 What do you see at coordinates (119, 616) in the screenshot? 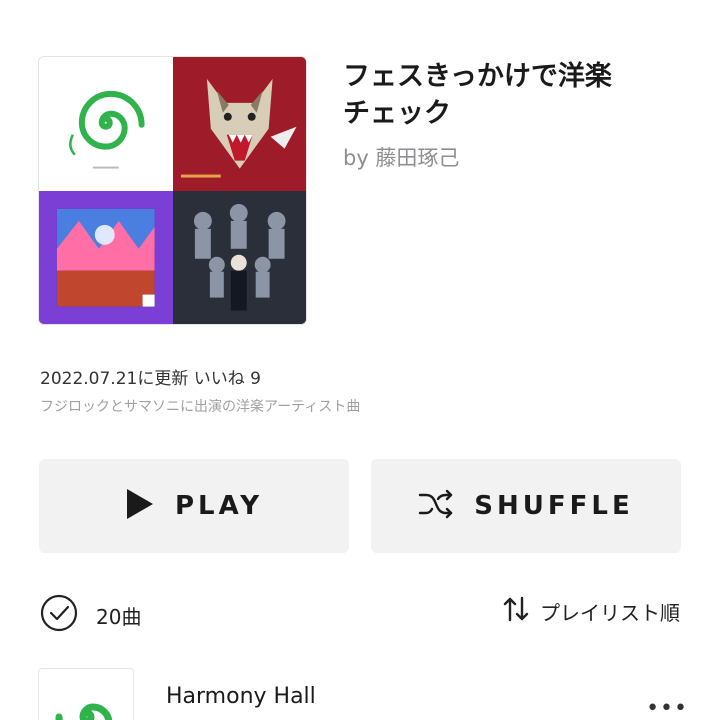
I see `track-count: 20曲` at bounding box center [119, 616].